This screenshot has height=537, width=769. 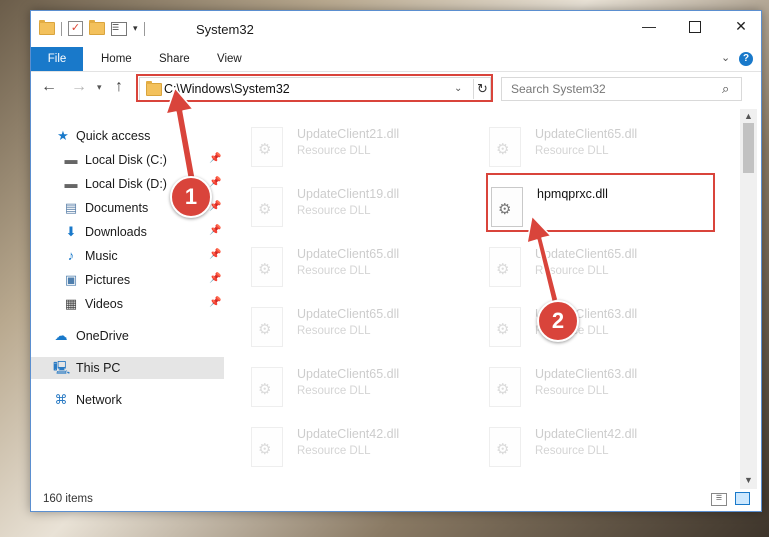 I want to click on step-2-badge: 2, so click(x=558, y=321).